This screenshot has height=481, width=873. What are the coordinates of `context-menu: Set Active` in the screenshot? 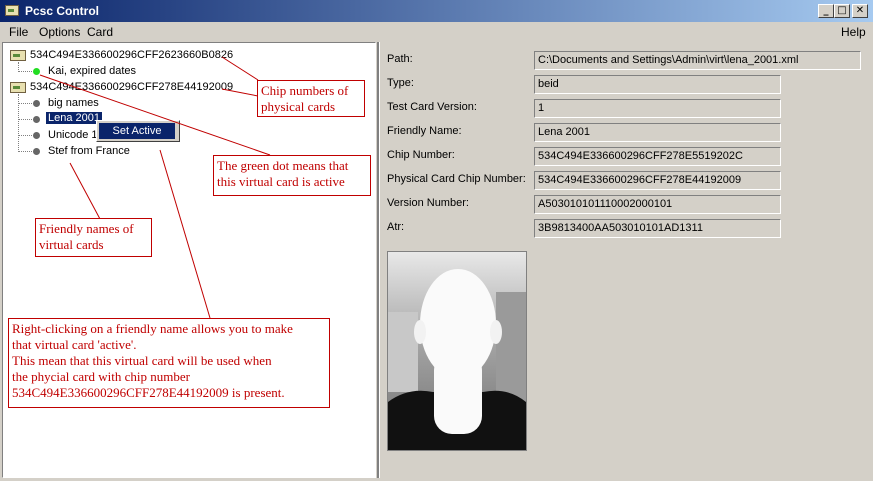 It's located at (138, 131).